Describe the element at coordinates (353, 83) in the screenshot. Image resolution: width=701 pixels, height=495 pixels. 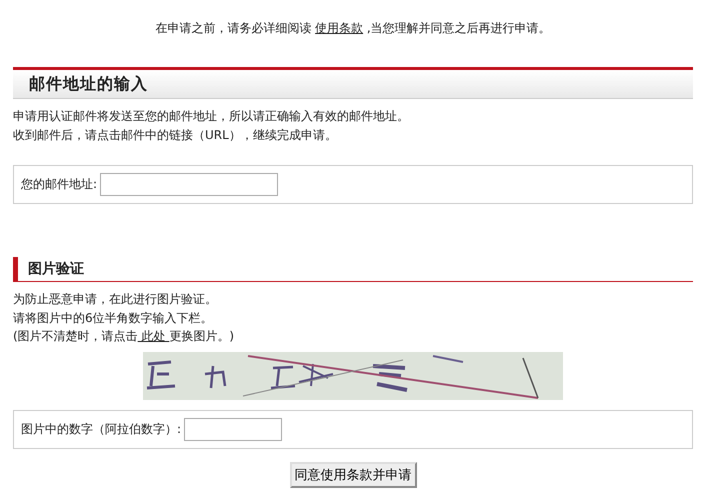
I see `section-heading: 邮件地址的输入` at that location.